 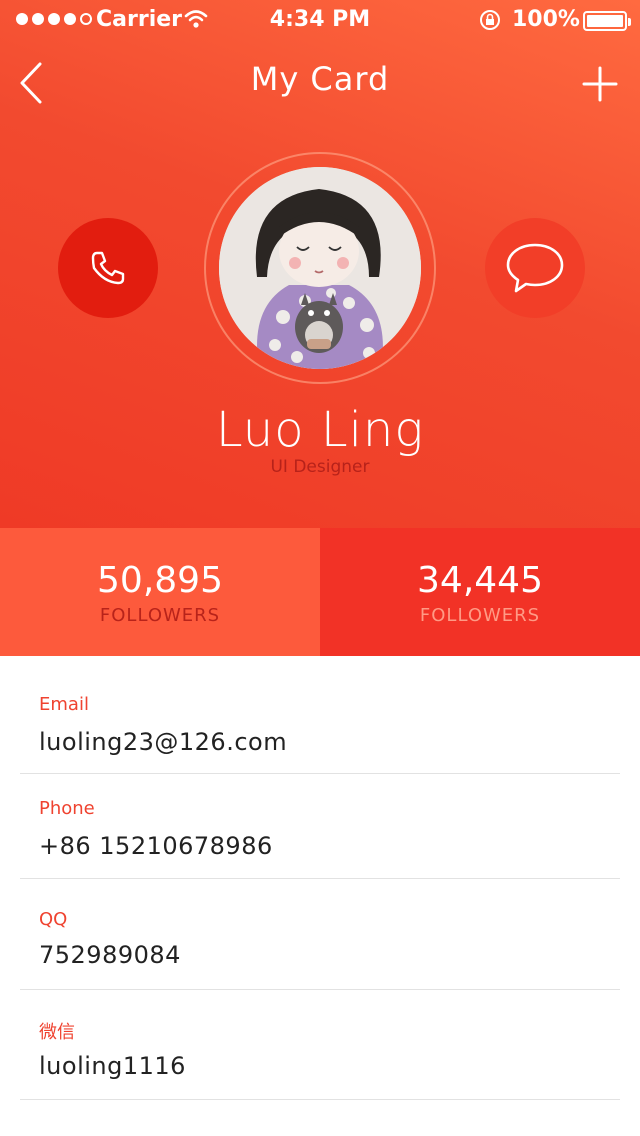 I want to click on call-button, so click(x=108, y=268).